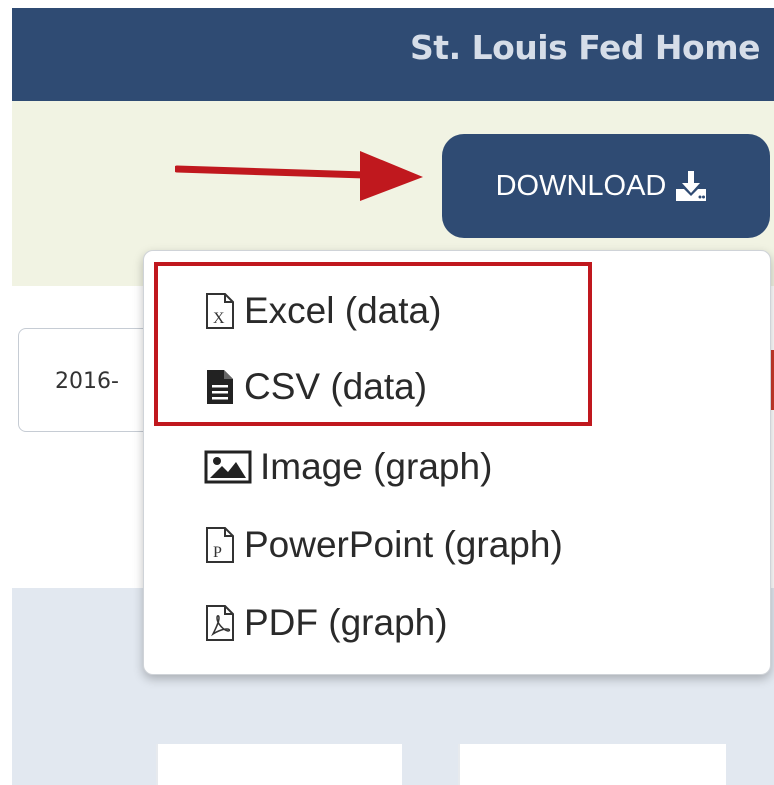  Describe the element at coordinates (393, 54) in the screenshot. I see `top-navbar: St. Louis Fed Home` at that location.